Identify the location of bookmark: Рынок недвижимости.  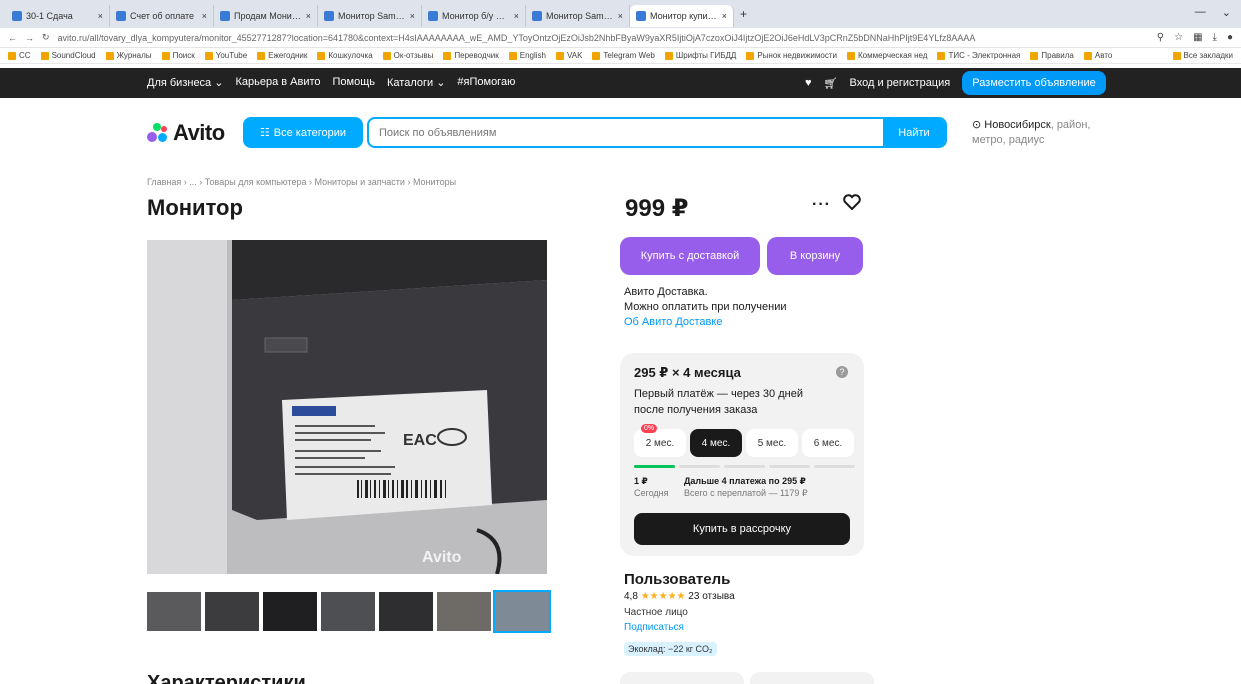
(791, 55).